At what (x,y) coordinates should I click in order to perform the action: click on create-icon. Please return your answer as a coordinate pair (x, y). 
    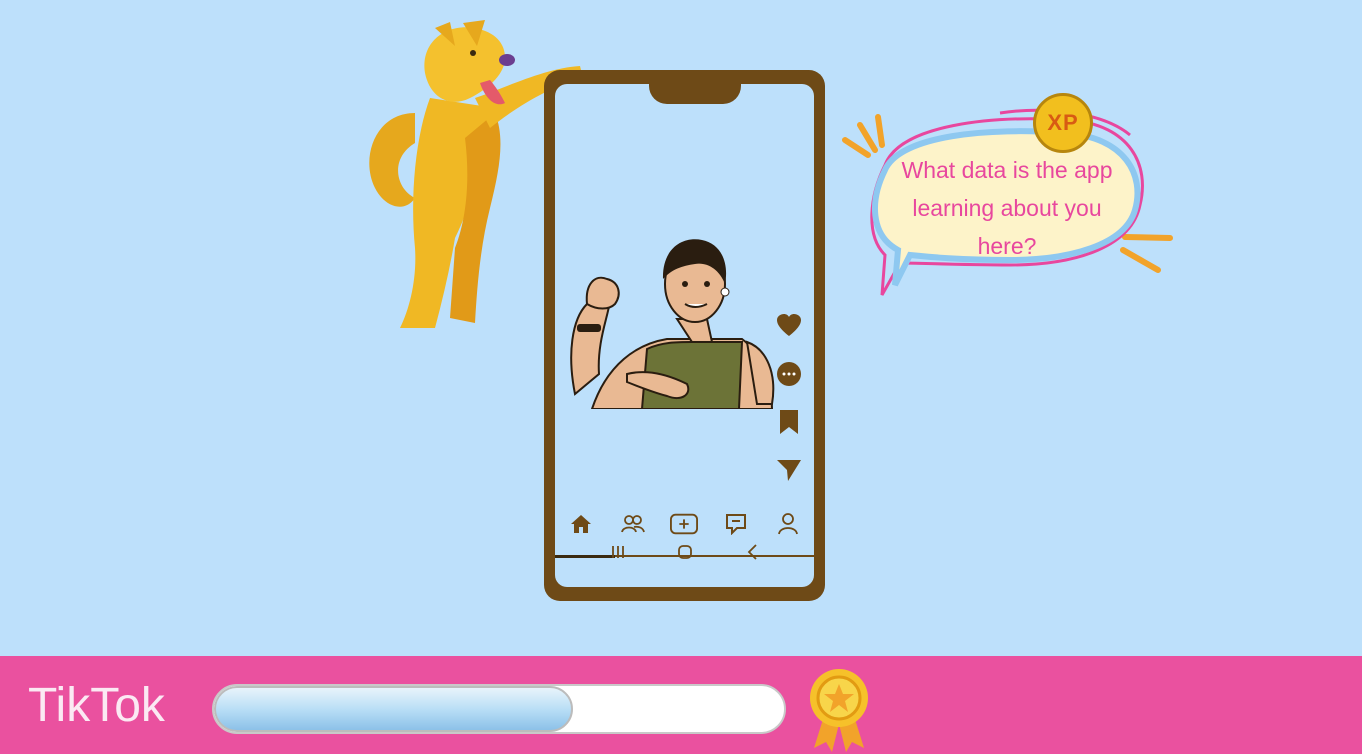
    Looking at the image, I should click on (684, 524).